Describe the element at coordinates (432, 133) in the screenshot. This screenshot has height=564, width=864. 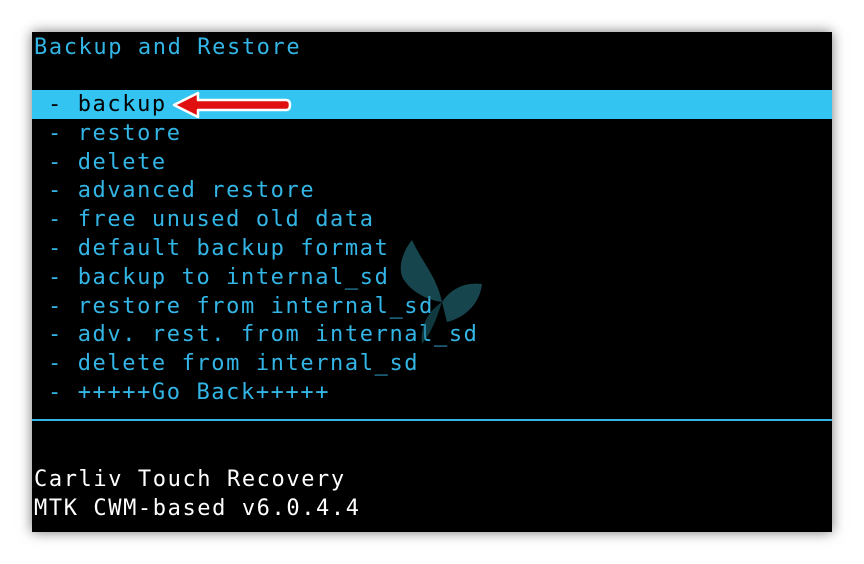
I see `menu-item-restore: - restore` at that location.